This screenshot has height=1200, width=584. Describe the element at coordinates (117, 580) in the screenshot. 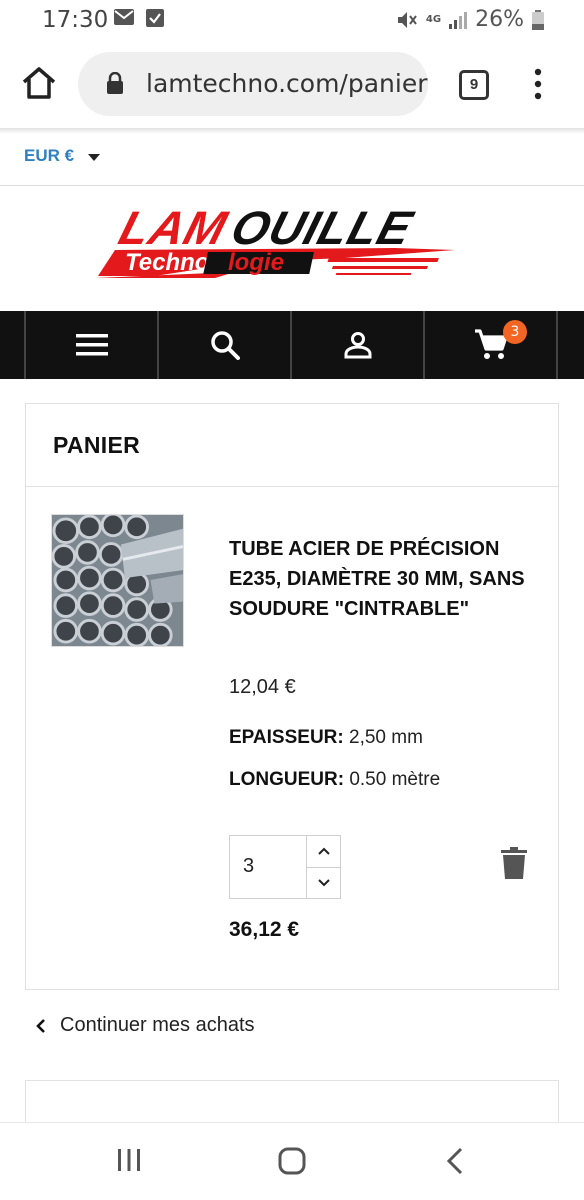

I see `product-image` at that location.